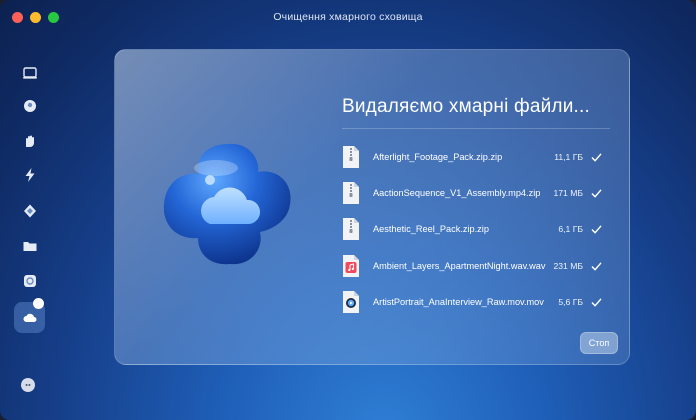  I want to click on maximize-window-button, so click(53, 17).